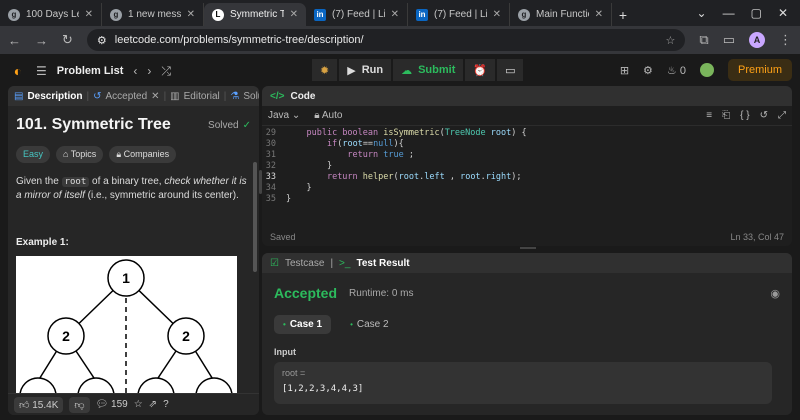 The image size is (800, 420). I want to click on browser-tab: L Symmetric Tree - L ✕, so click(255, 14).